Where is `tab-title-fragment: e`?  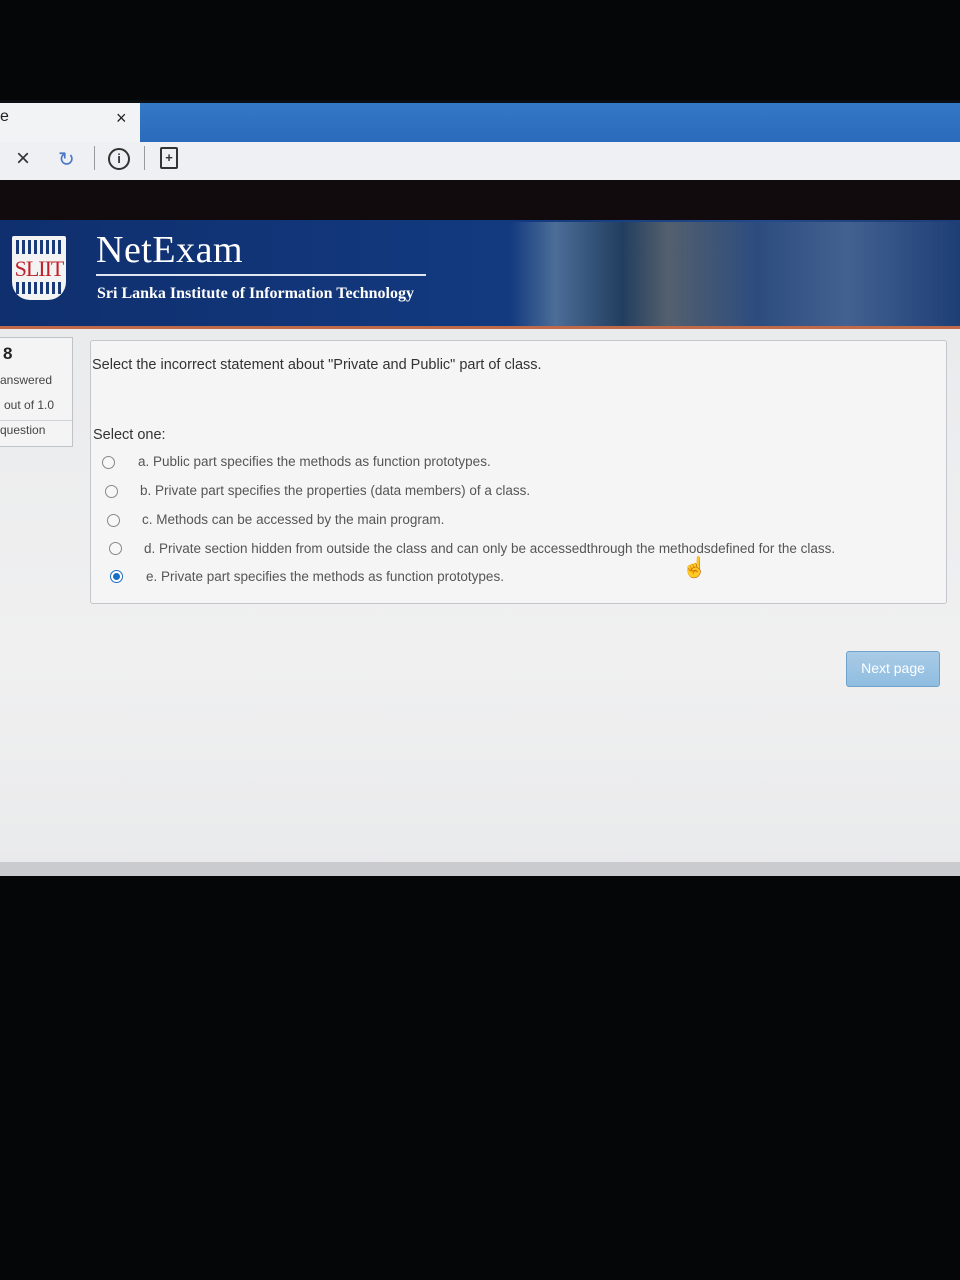 tab-title-fragment: e is located at coordinates (4, 116).